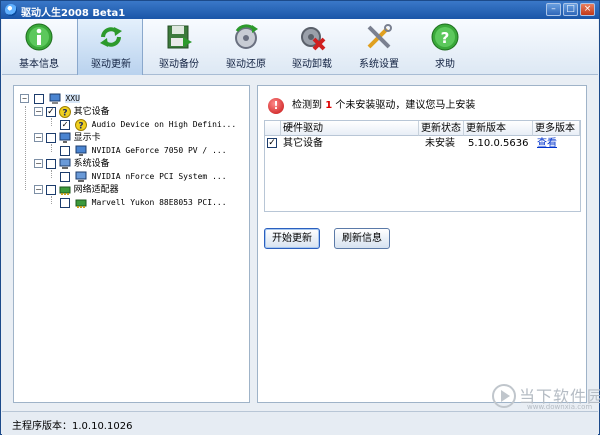 The height and width of the screenshot is (435, 600). What do you see at coordinates (276, 106) in the screenshot?
I see `alert-icon: !` at bounding box center [276, 106].